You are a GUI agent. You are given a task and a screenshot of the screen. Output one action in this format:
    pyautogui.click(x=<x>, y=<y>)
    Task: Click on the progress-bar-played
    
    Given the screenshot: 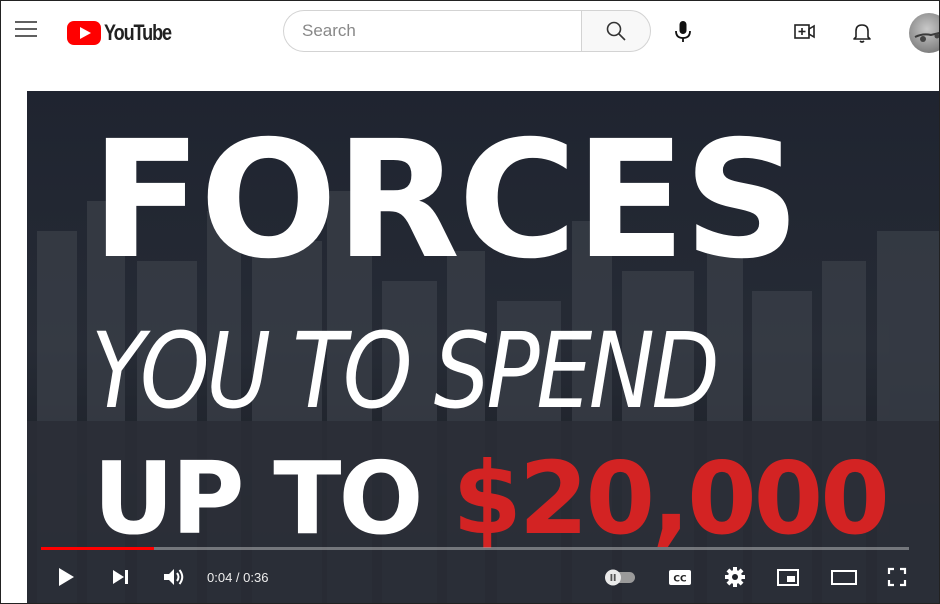 What is the action you would take?
    pyautogui.click(x=97, y=548)
    